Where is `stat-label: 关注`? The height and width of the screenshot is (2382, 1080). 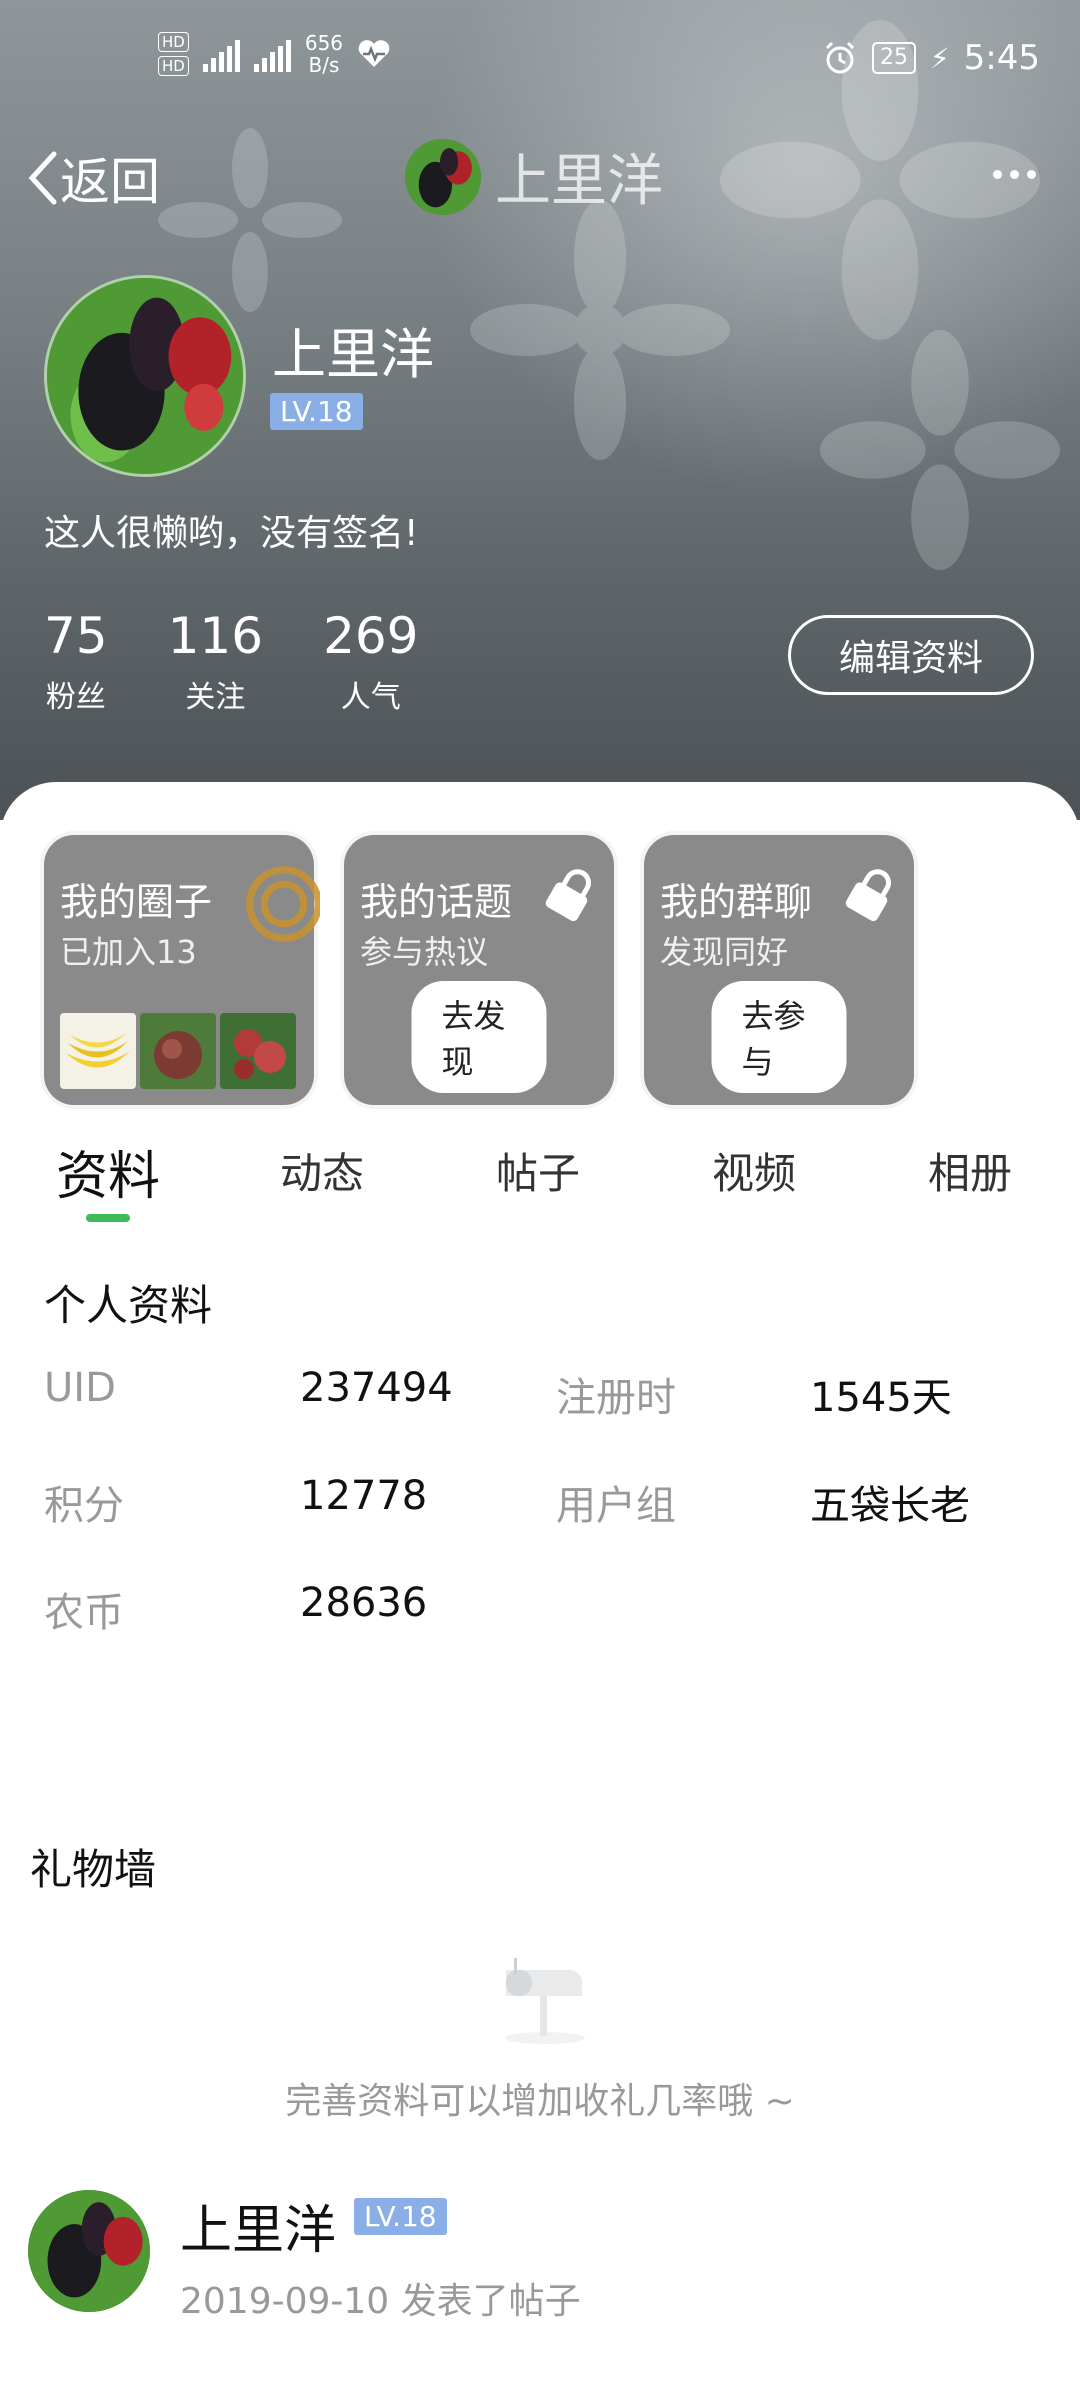
stat-label: 关注 is located at coordinates (215, 697).